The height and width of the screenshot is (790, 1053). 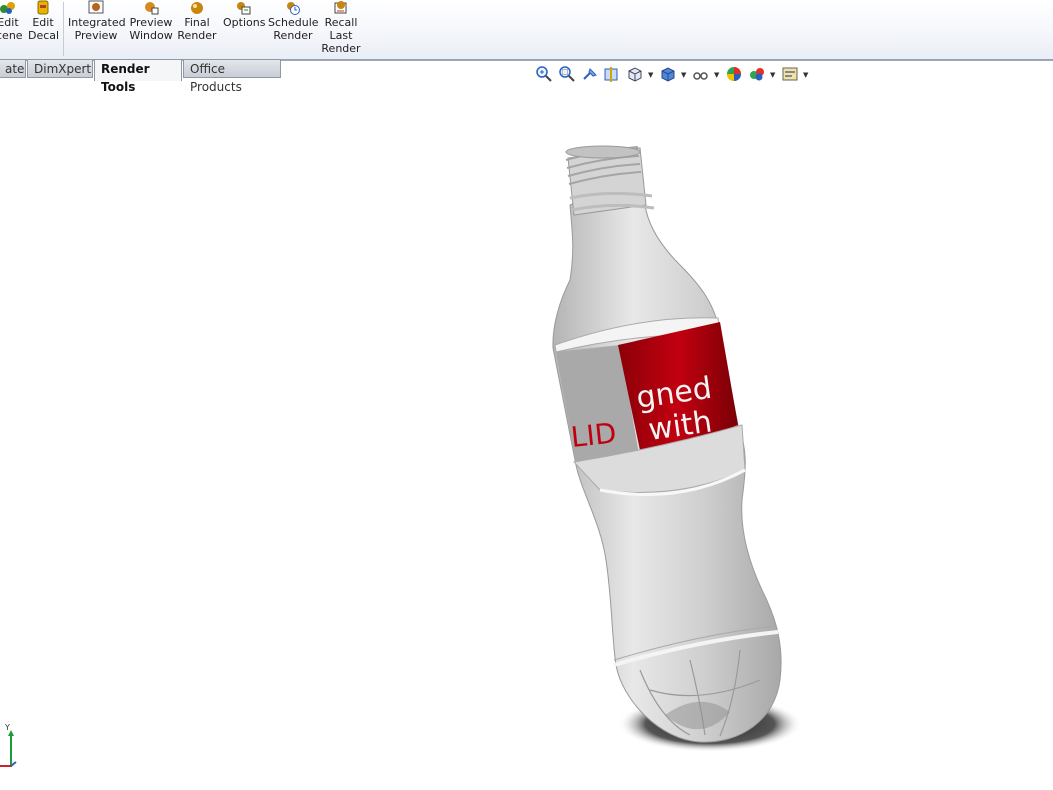 I want to click on integrated-preview-button: Integrated Preview, so click(x=97, y=21).